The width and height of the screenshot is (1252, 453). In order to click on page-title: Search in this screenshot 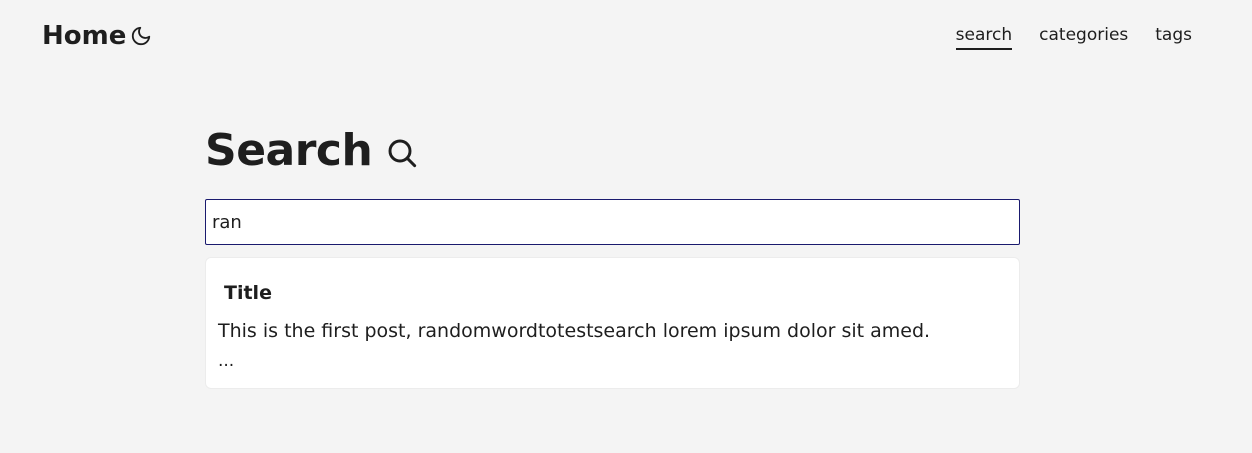, I will do `click(612, 151)`.